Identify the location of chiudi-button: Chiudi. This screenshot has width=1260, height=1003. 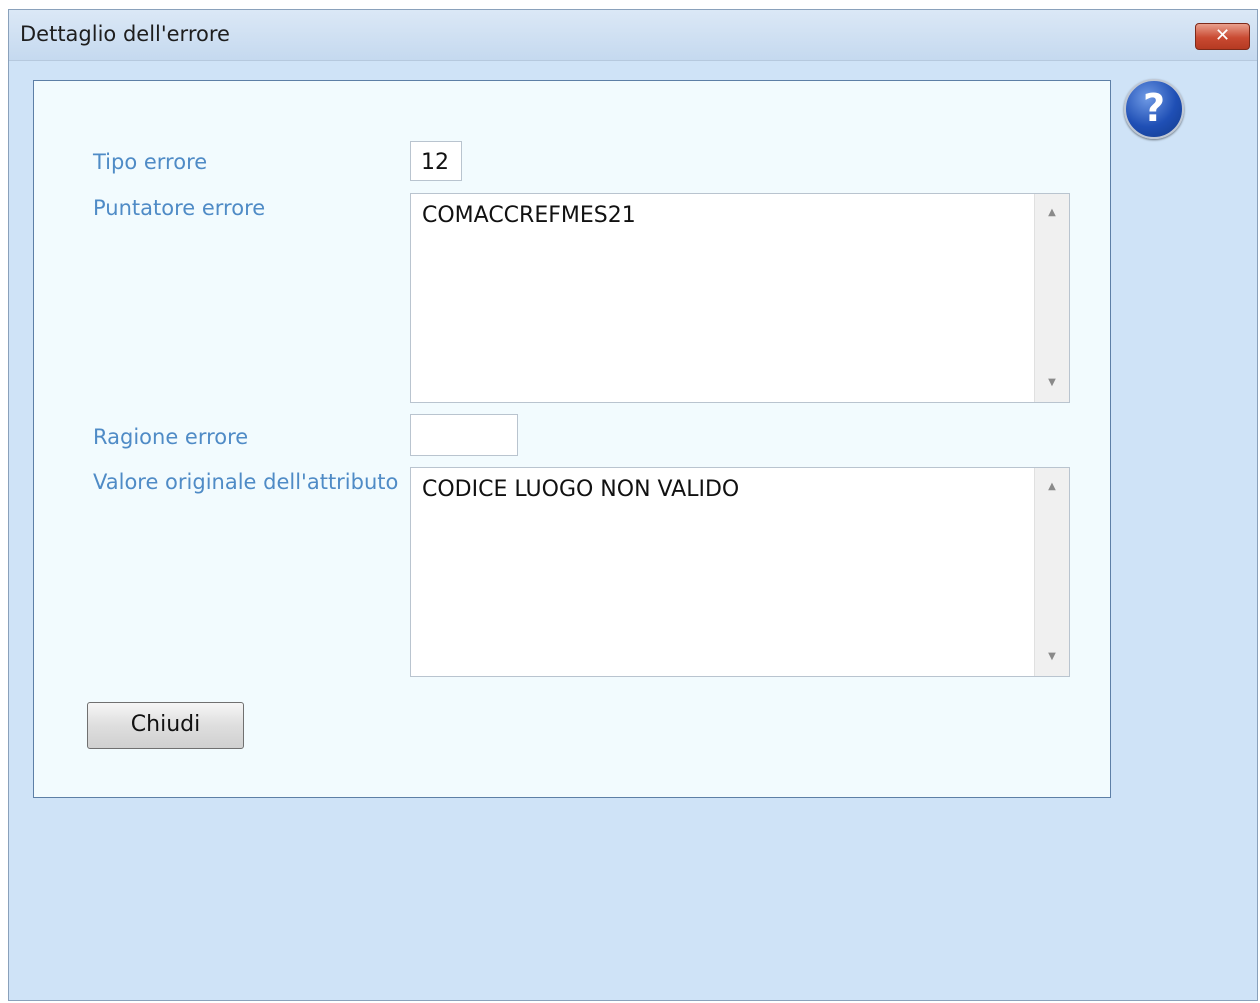
(165, 725).